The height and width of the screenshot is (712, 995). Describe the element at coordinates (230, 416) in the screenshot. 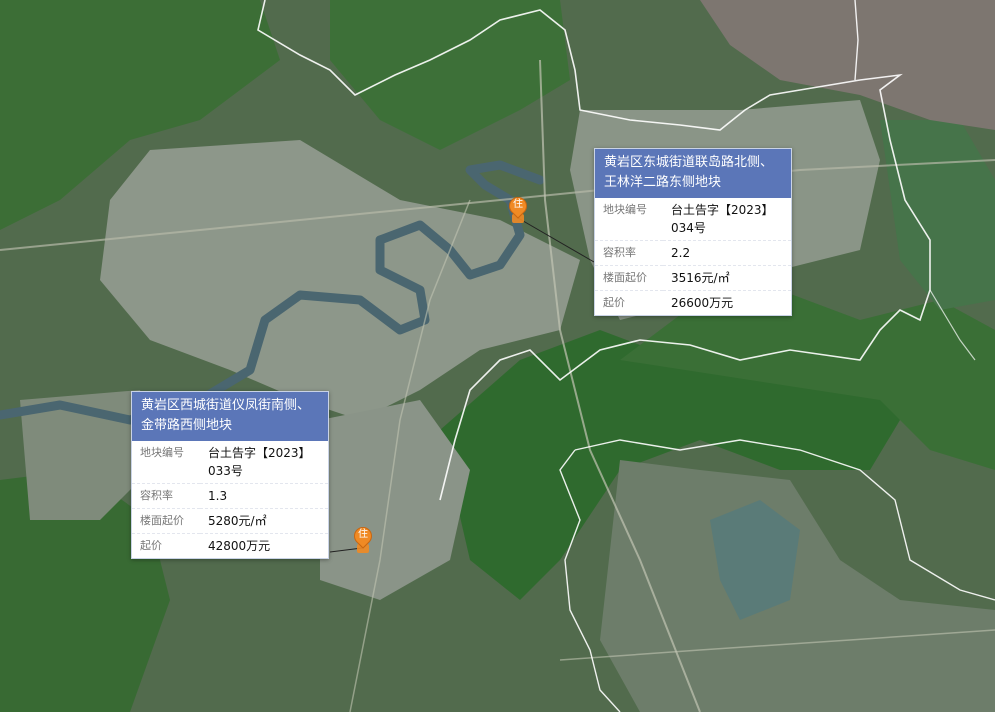

I see `card-title: 黄岩区西城街道仪凤街南侧、金带路西侧地块` at that location.